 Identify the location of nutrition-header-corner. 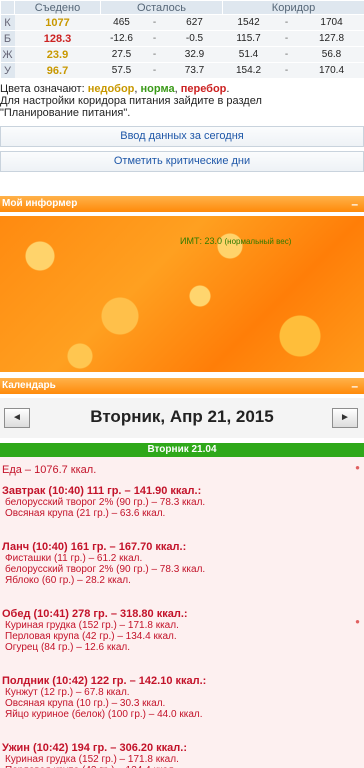
(7, 7).